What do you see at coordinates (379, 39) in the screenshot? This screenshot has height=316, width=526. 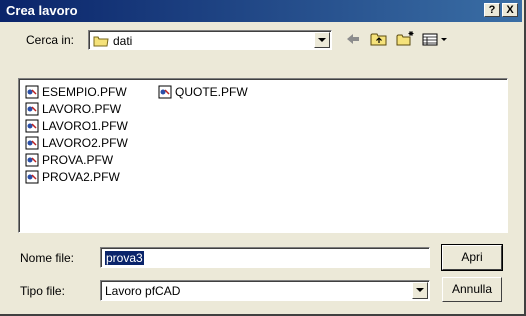 I see `up-folder-icon` at bounding box center [379, 39].